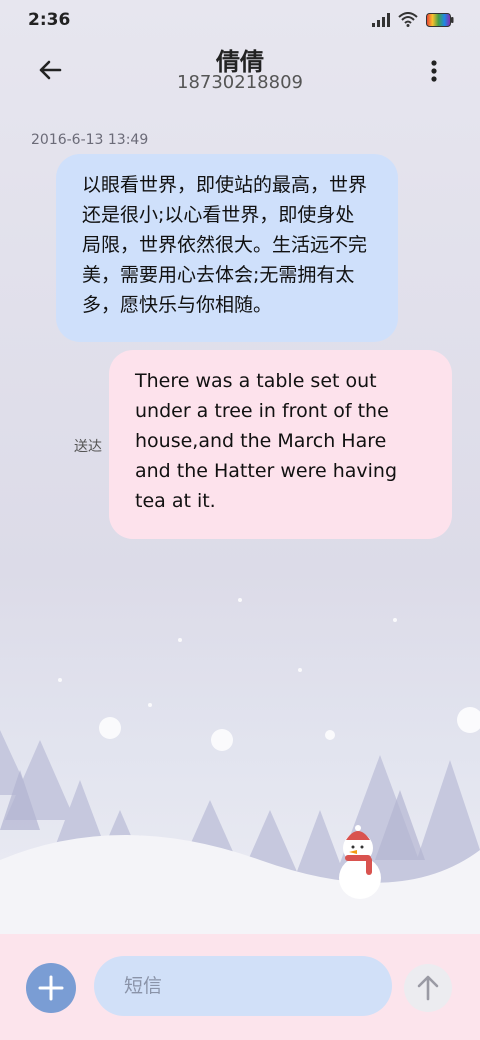 Image resolution: width=480 pixels, height=1040 pixels. I want to click on sms-input-container, so click(243, 986).